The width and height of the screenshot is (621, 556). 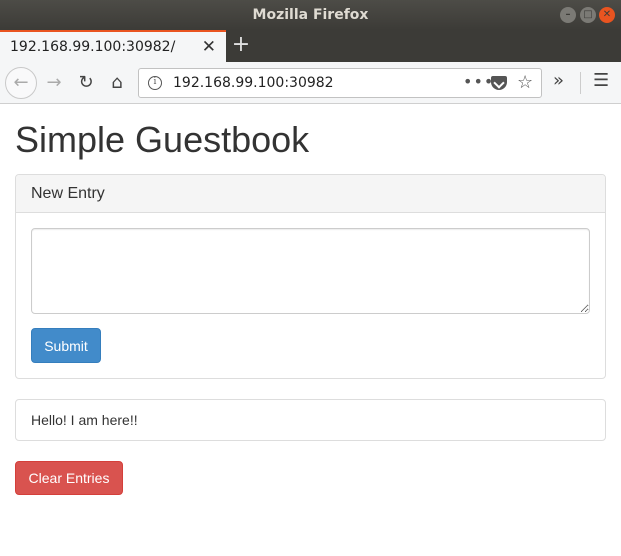 What do you see at coordinates (558, 80) in the screenshot?
I see `overflow-menu-icon: »` at bounding box center [558, 80].